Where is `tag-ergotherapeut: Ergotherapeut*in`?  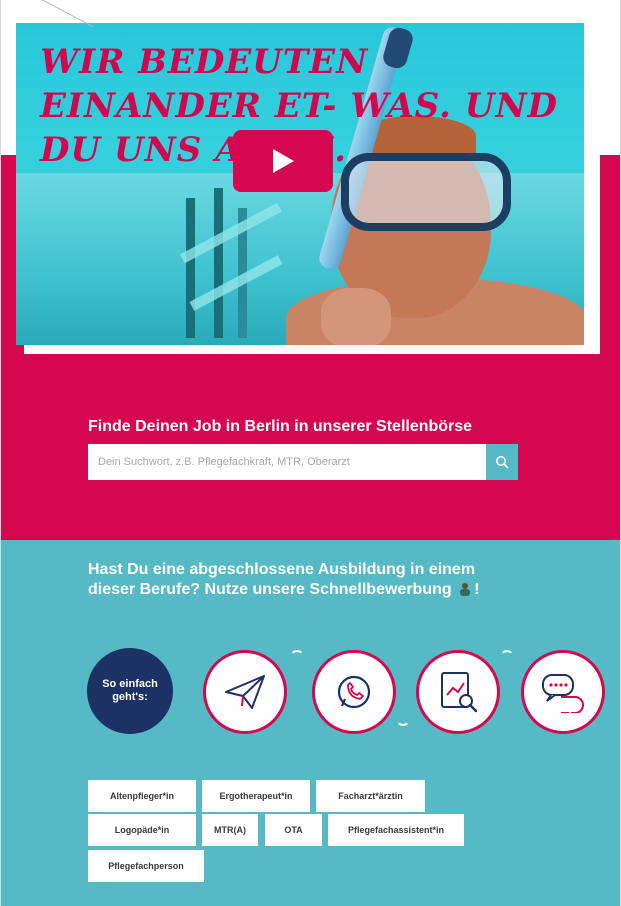 tag-ergotherapeut: Ergotherapeut*in is located at coordinates (256, 796).